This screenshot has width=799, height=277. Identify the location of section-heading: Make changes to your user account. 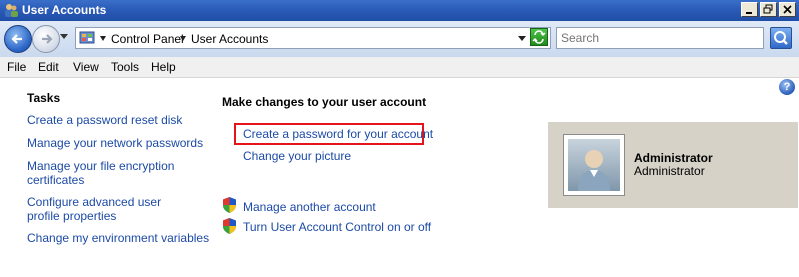
(324, 102).